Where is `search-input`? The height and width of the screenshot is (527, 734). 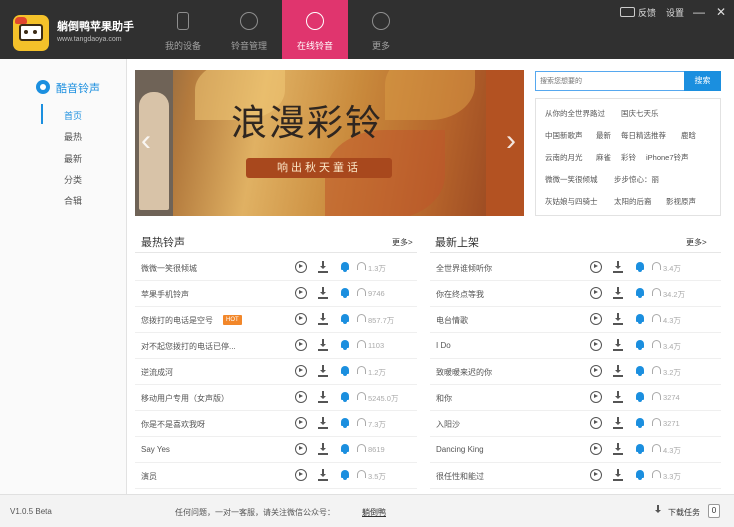
search-input is located at coordinates (610, 81).